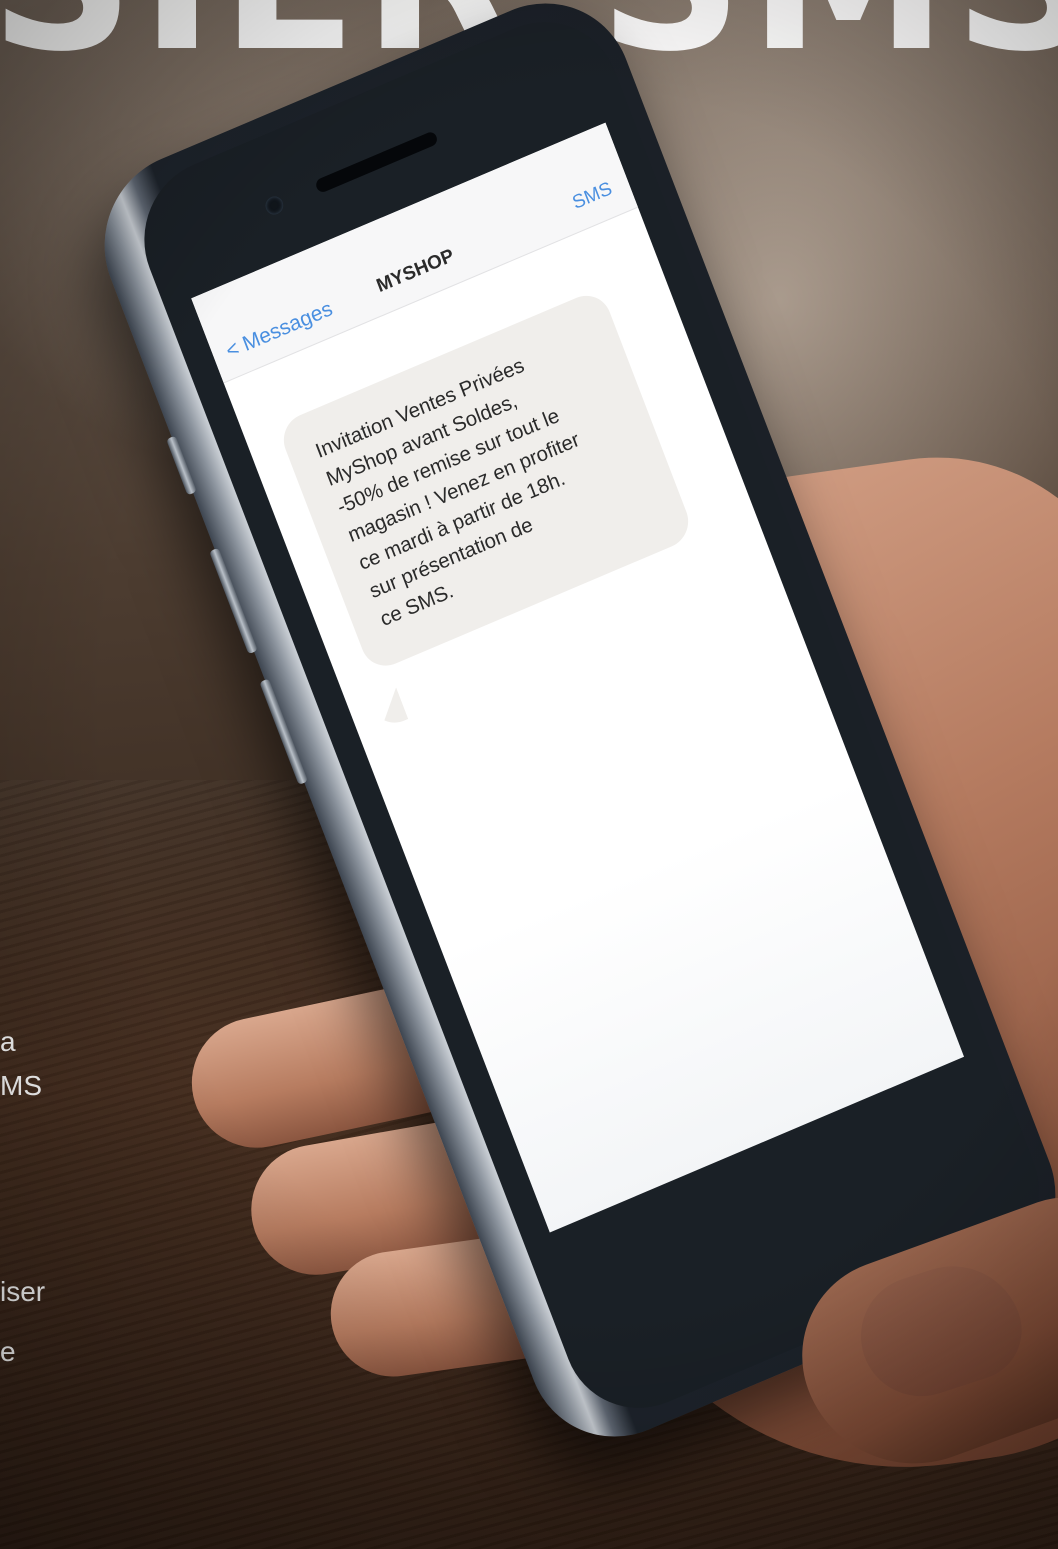 The height and width of the screenshot is (1549, 1058). What do you see at coordinates (279, 330) in the screenshot?
I see `back-to-messages-link: < Messages` at bounding box center [279, 330].